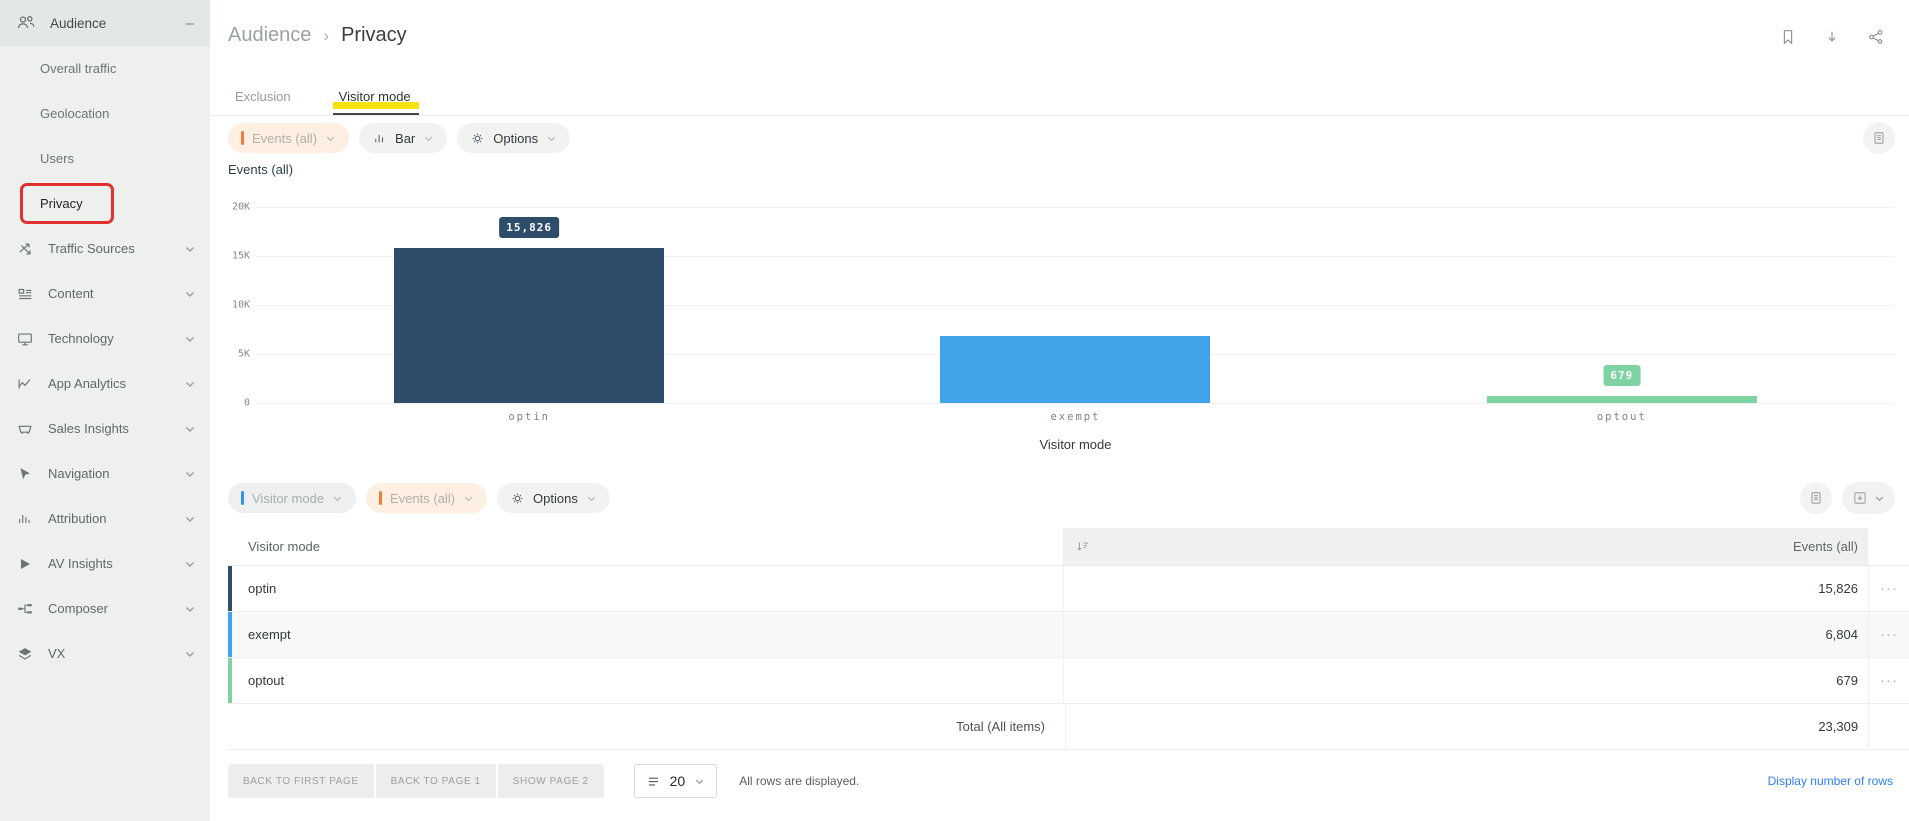  What do you see at coordinates (645, 546) in the screenshot?
I see `column-header-visitor-mode: Visitor mode` at bounding box center [645, 546].